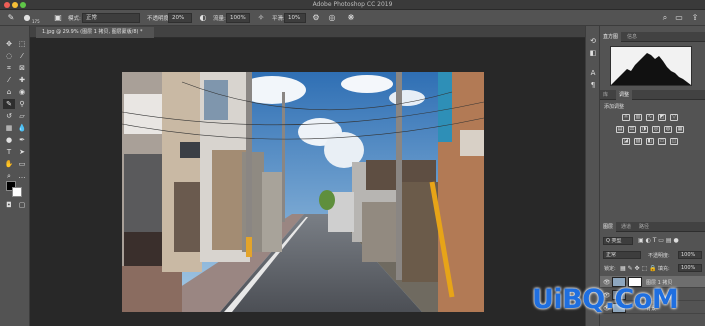 This screenshot has height=326, width=705. I want to click on workspace-icon: ▭, so click(679, 18).